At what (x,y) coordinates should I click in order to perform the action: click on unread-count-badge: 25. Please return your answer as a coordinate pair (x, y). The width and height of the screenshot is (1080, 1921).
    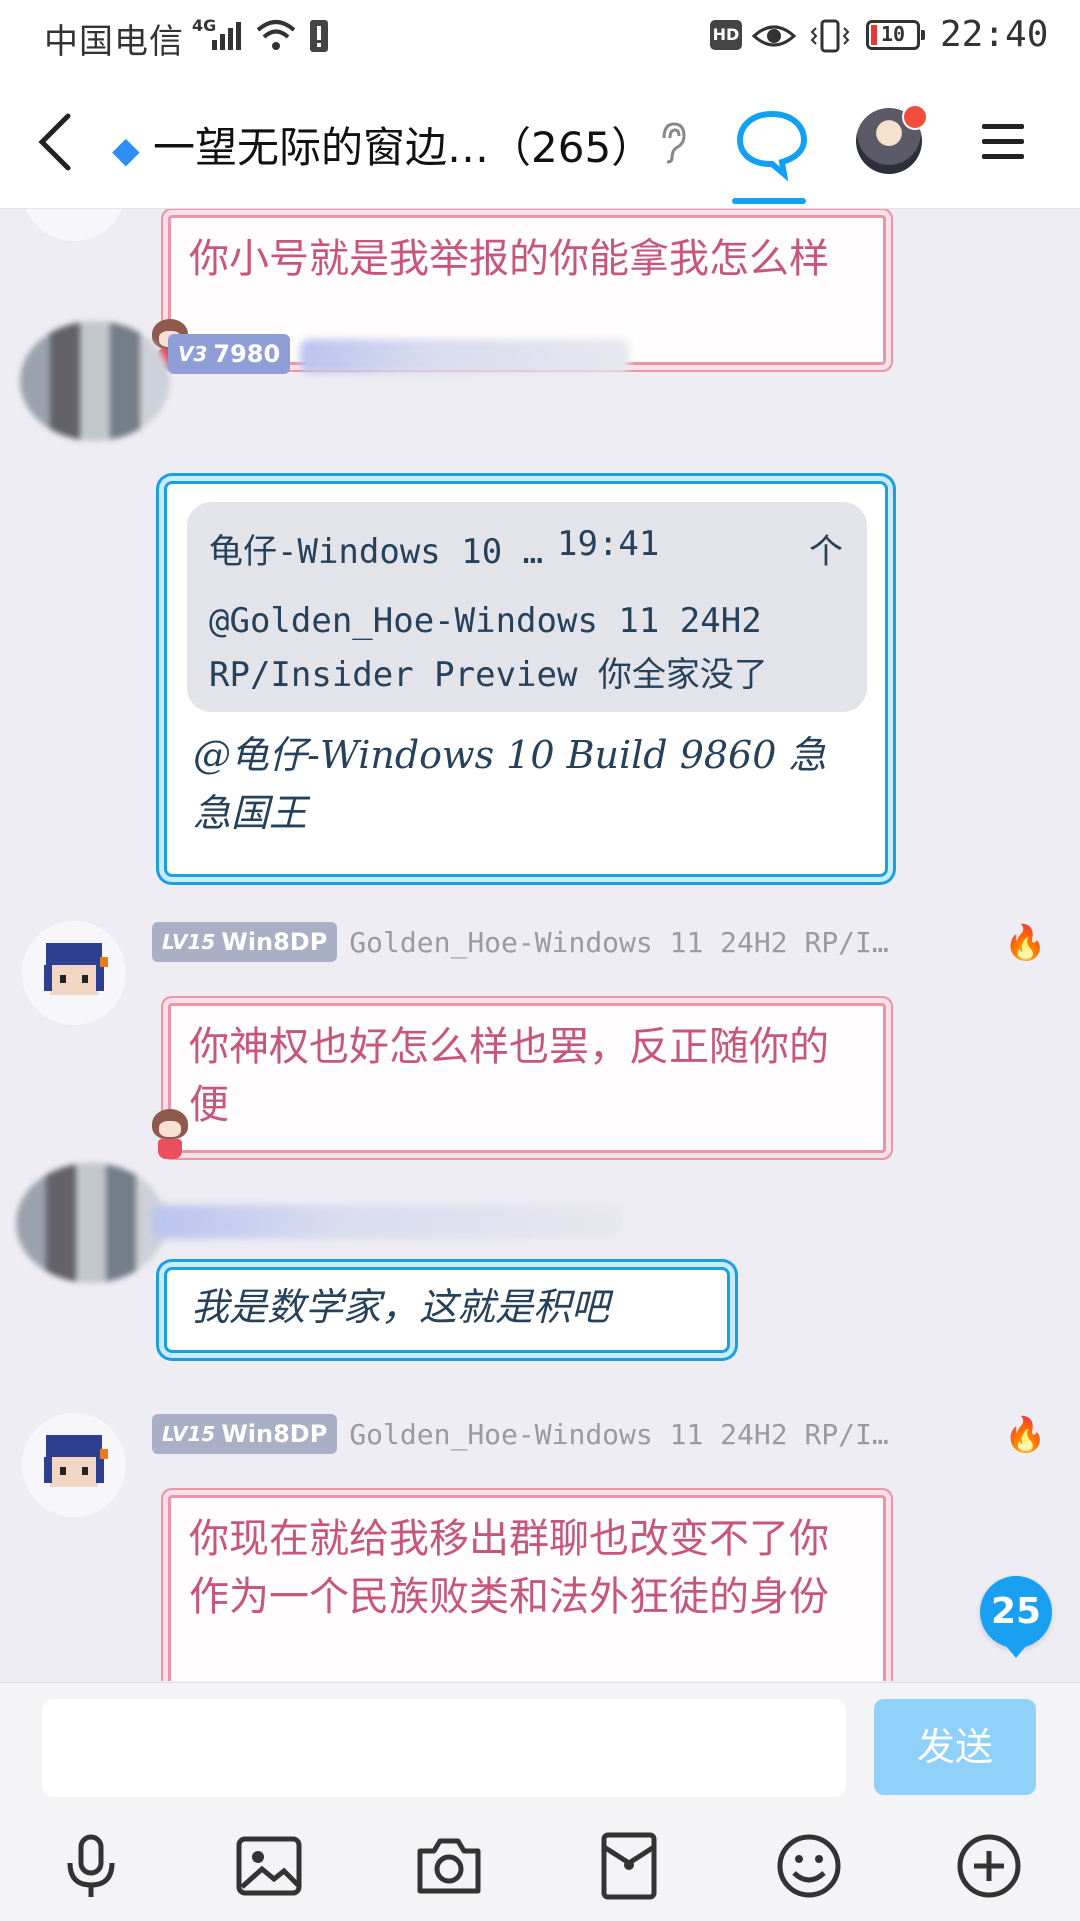
    Looking at the image, I should click on (1016, 1617).